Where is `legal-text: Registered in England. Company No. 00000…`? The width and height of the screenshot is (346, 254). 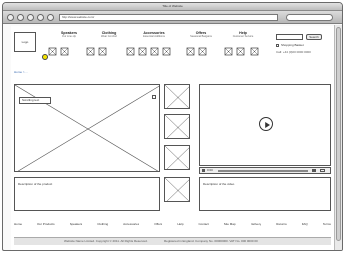 legal-text: Registered in England. Company No. 00000… is located at coordinates (211, 241).